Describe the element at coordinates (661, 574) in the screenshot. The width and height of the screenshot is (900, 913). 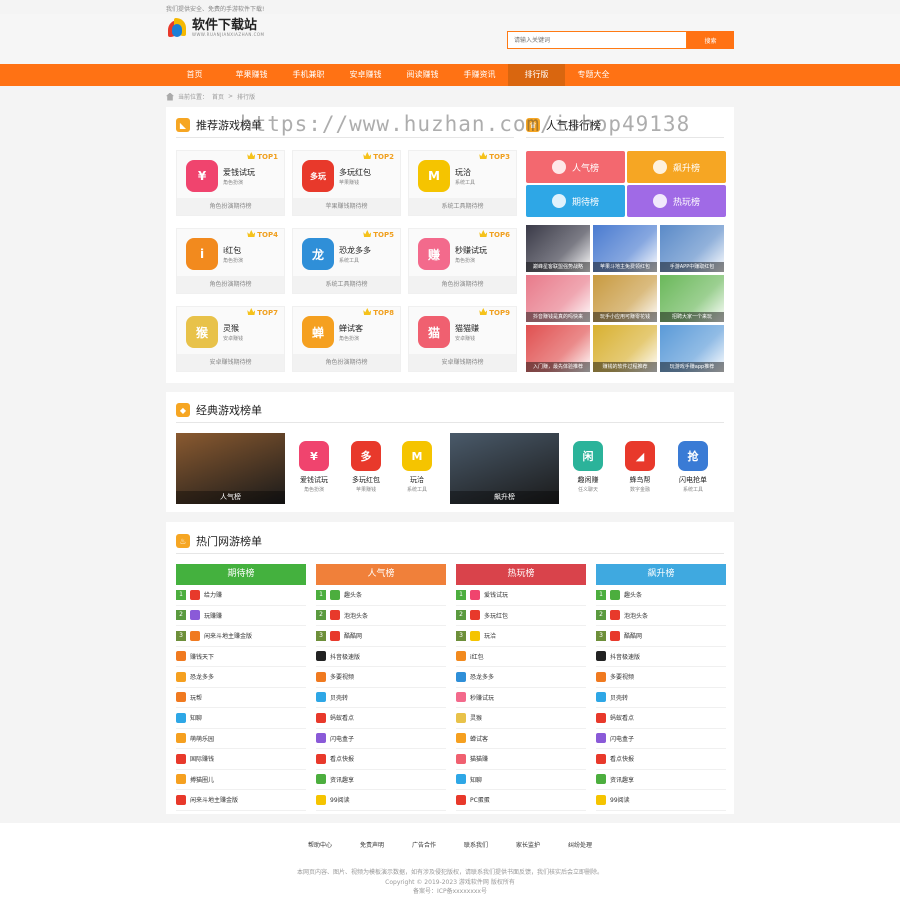
I see `column-header: 飙升榜` at that location.